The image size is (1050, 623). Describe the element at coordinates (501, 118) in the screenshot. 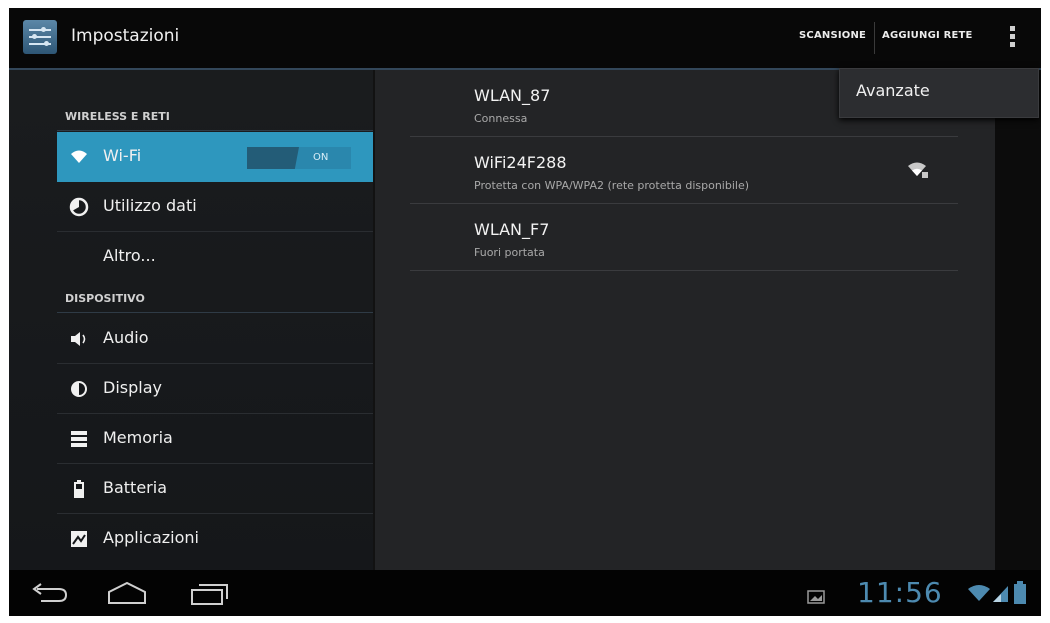

I see `network-status: Connessa` at that location.